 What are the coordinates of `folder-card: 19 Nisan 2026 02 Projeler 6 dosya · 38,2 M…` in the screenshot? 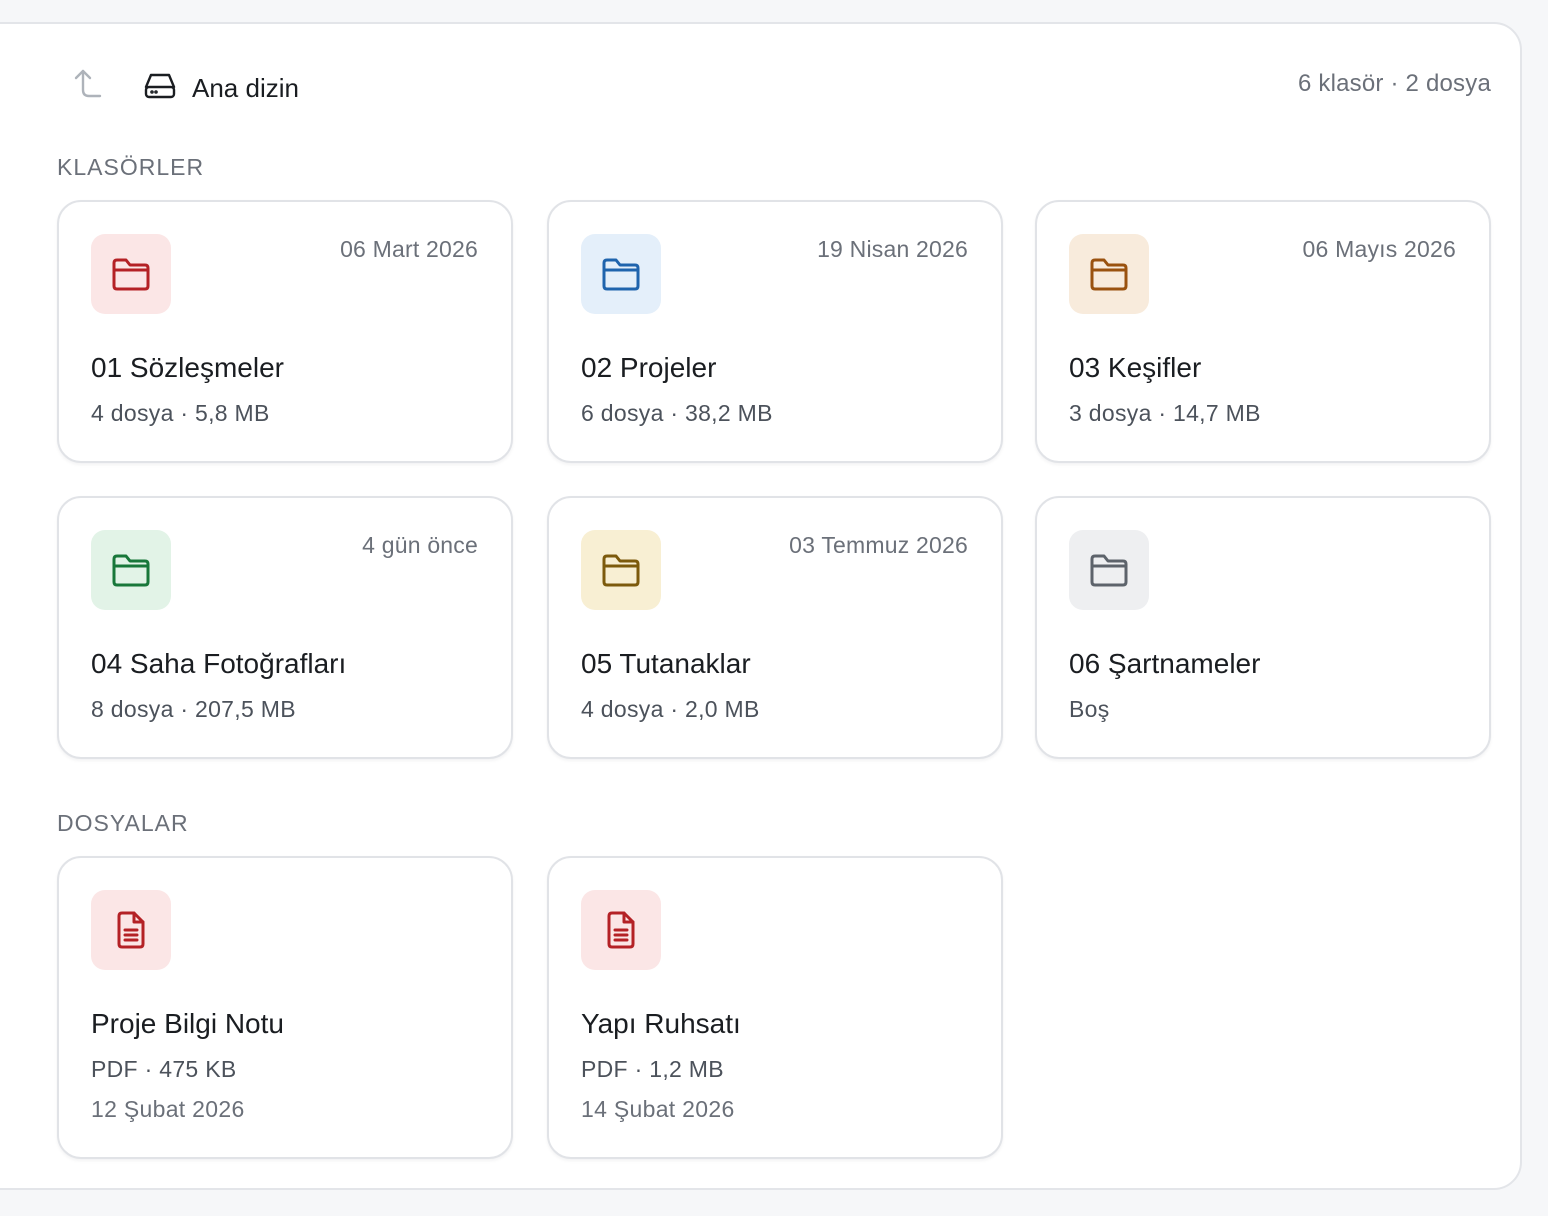 It's located at (775, 331).